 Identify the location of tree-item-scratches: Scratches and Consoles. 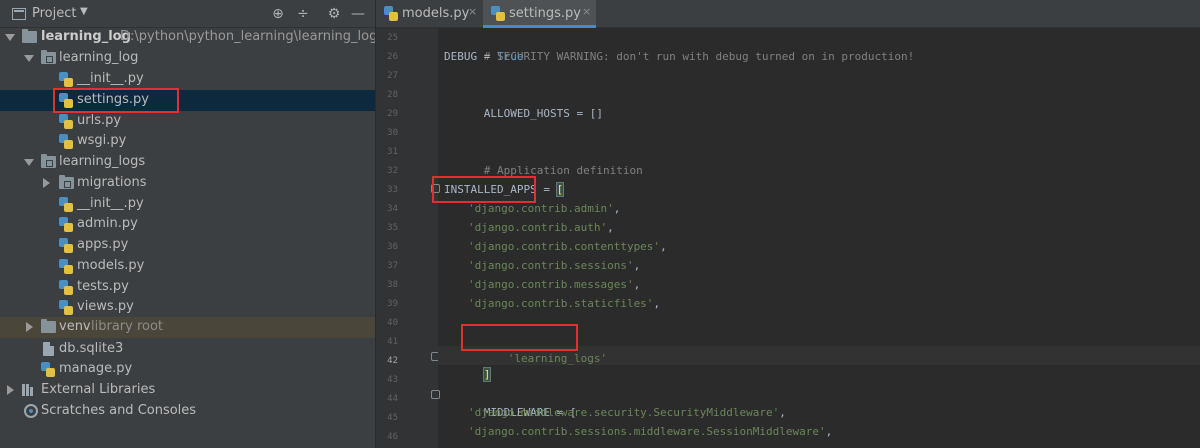
(187, 411).